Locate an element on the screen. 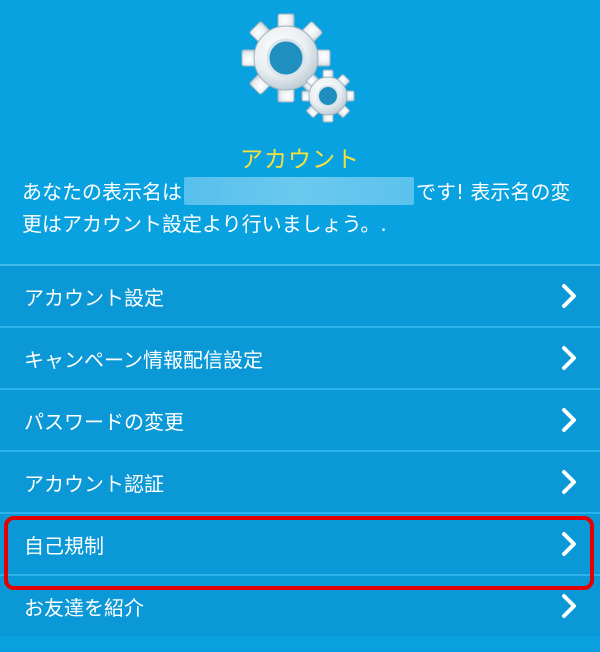 Image resolution: width=600 pixels, height=652 pixels. menu-item-campaign-settings: キャンペーン情報配信設定 is located at coordinates (300, 357).